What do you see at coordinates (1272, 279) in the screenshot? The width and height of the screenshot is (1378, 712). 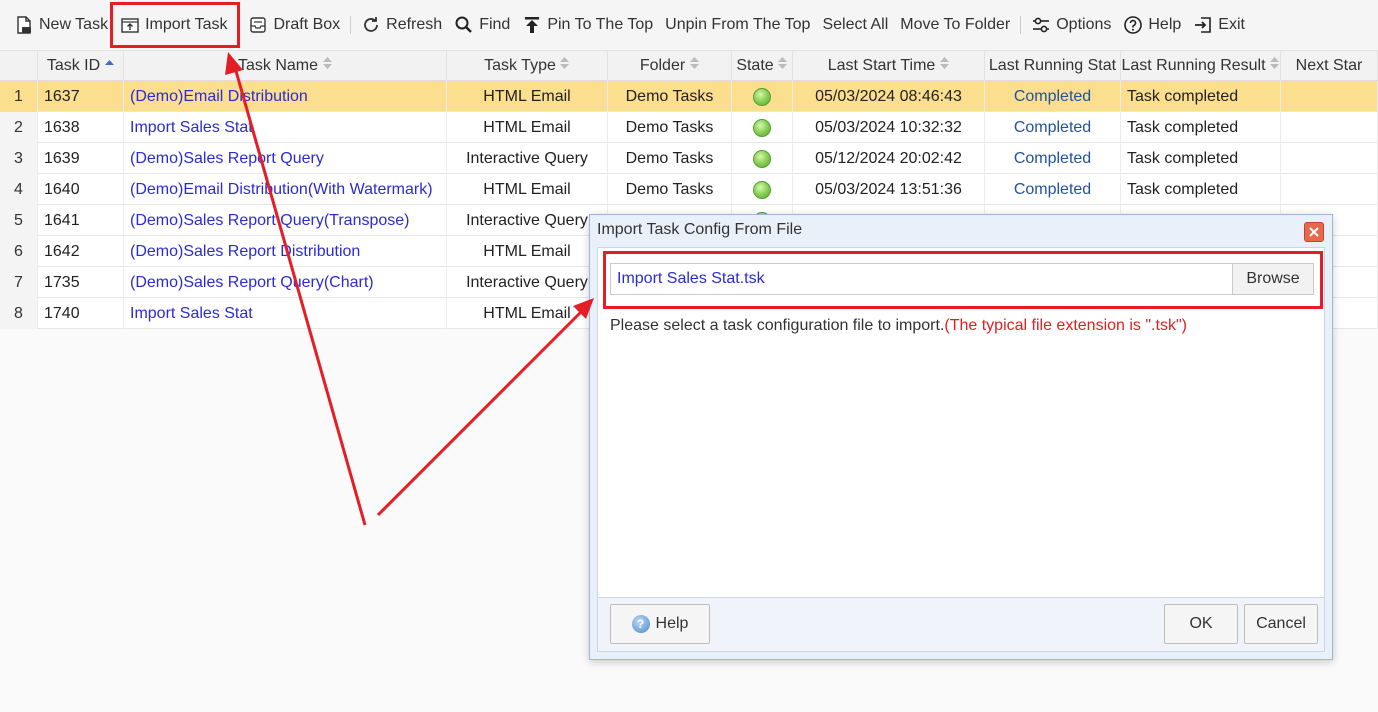 I see `browse-button: Browse` at bounding box center [1272, 279].